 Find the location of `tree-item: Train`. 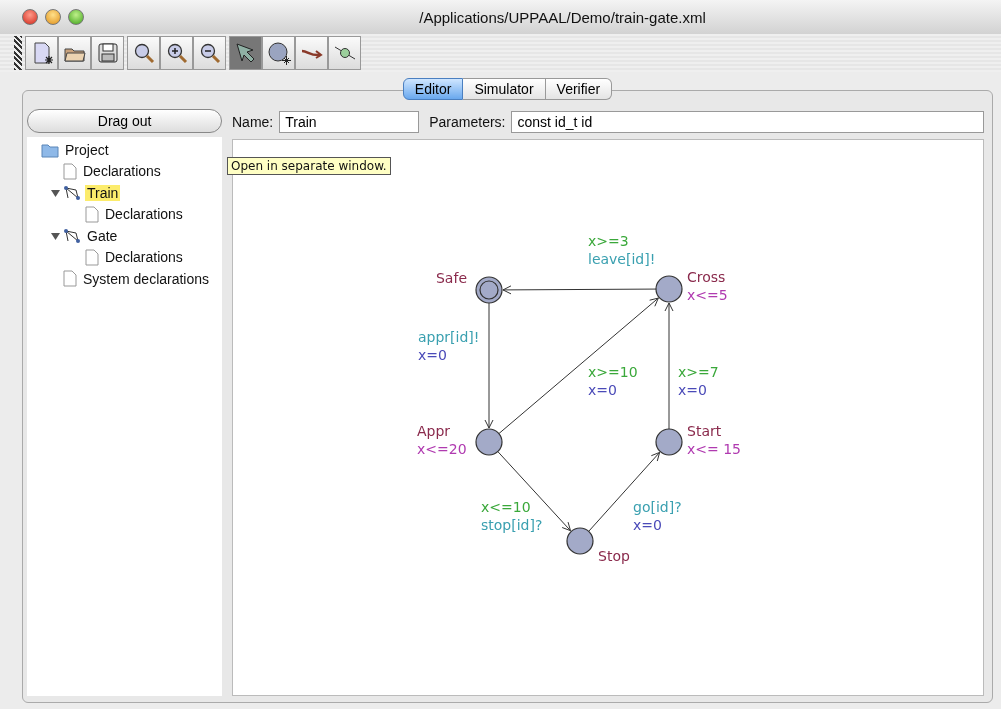

tree-item: Train is located at coordinates (103, 192).